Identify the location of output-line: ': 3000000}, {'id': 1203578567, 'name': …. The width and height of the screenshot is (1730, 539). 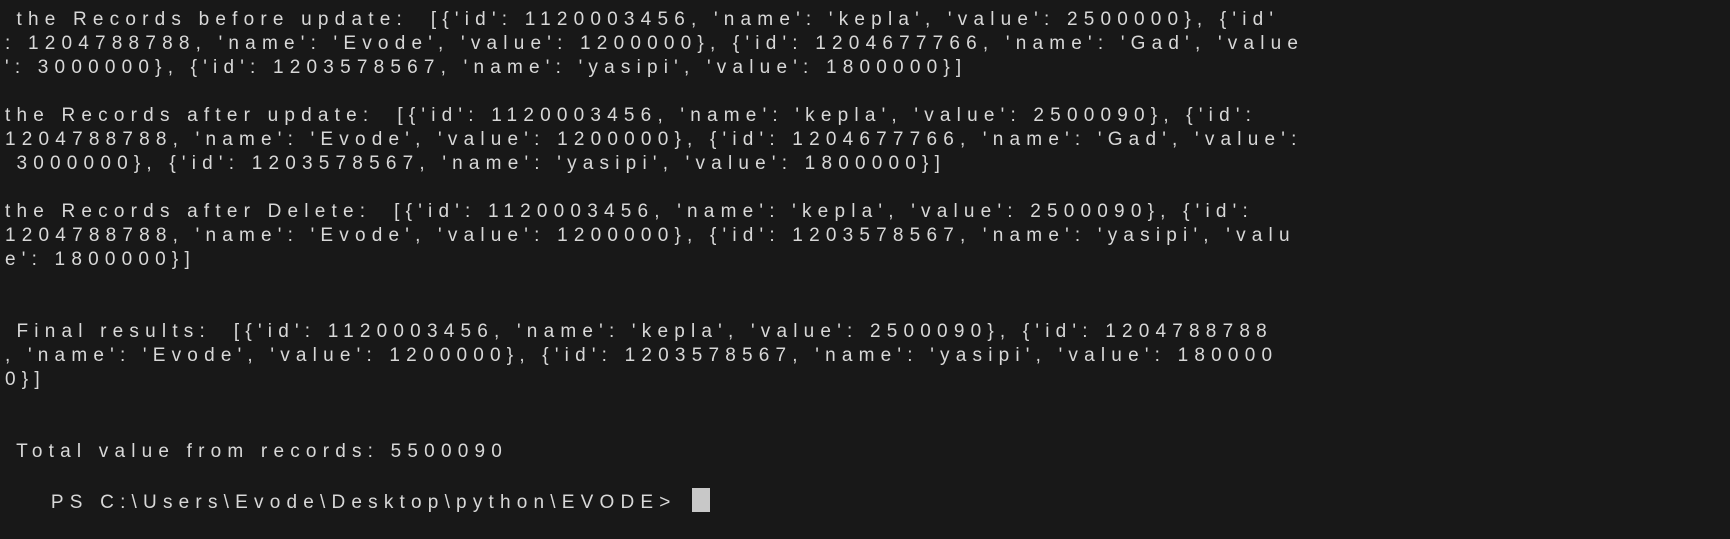
(486, 67).